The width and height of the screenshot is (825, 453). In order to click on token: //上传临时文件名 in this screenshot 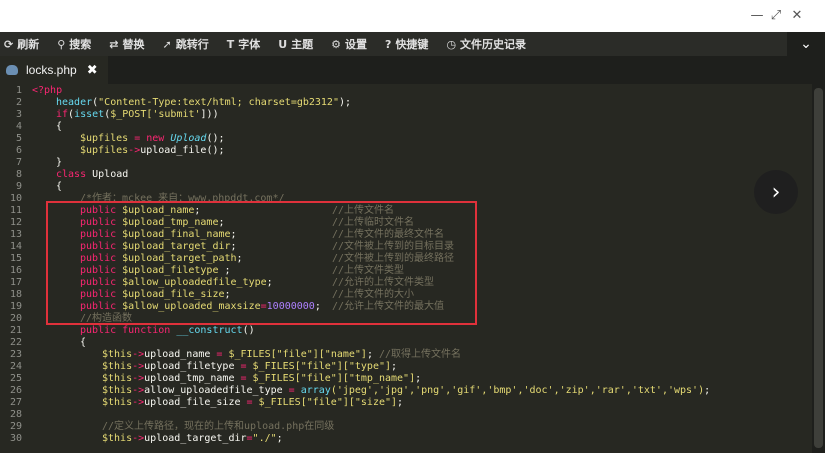, I will do `click(373, 222)`.